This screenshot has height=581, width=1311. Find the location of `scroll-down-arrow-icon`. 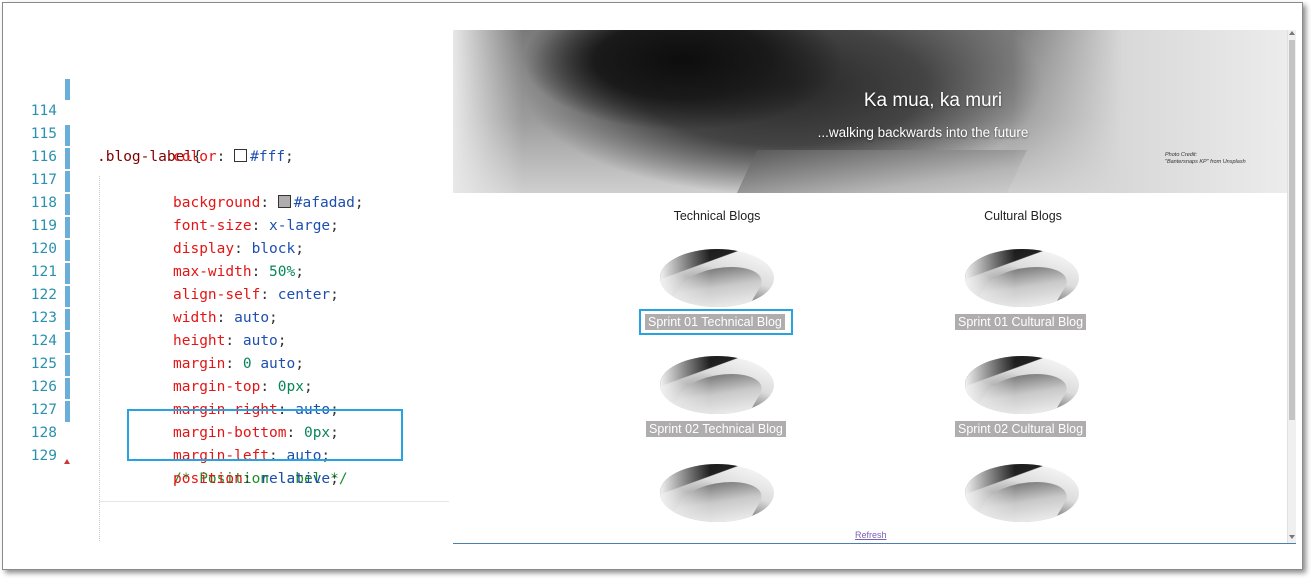

scroll-down-arrow-icon is located at coordinates (1292, 537).